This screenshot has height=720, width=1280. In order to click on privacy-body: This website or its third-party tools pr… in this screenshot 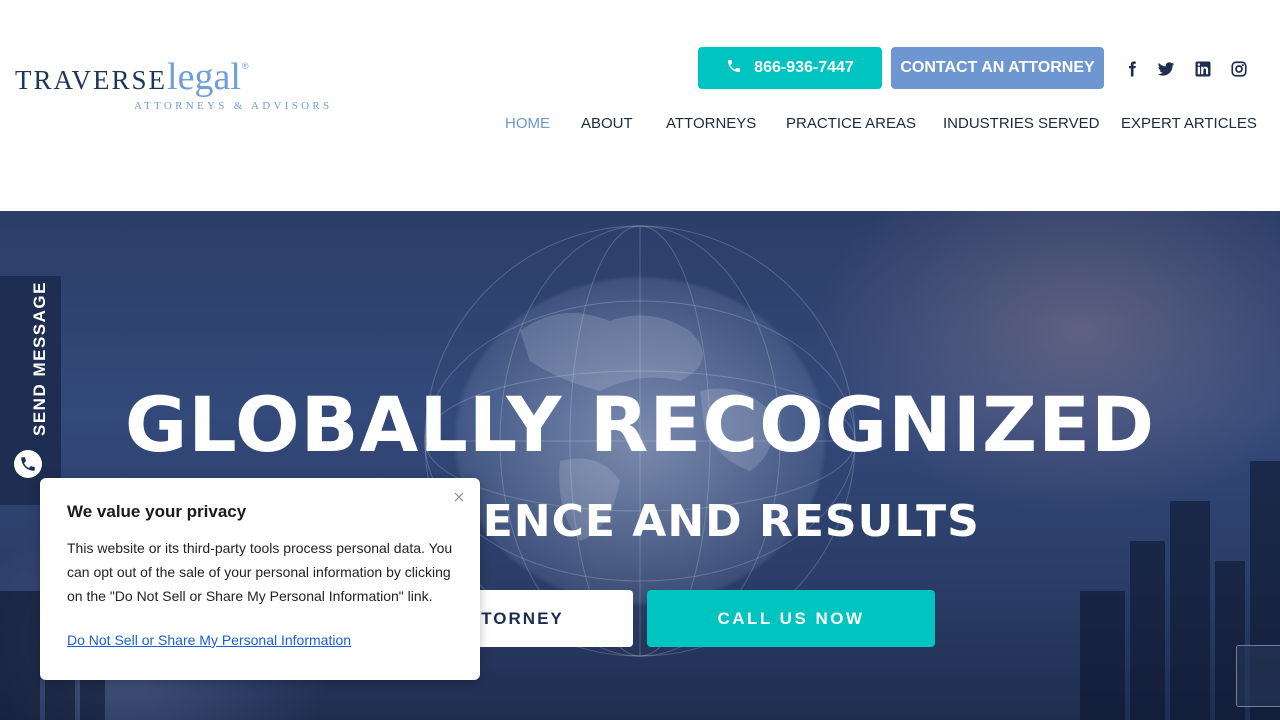, I will do `click(260, 572)`.